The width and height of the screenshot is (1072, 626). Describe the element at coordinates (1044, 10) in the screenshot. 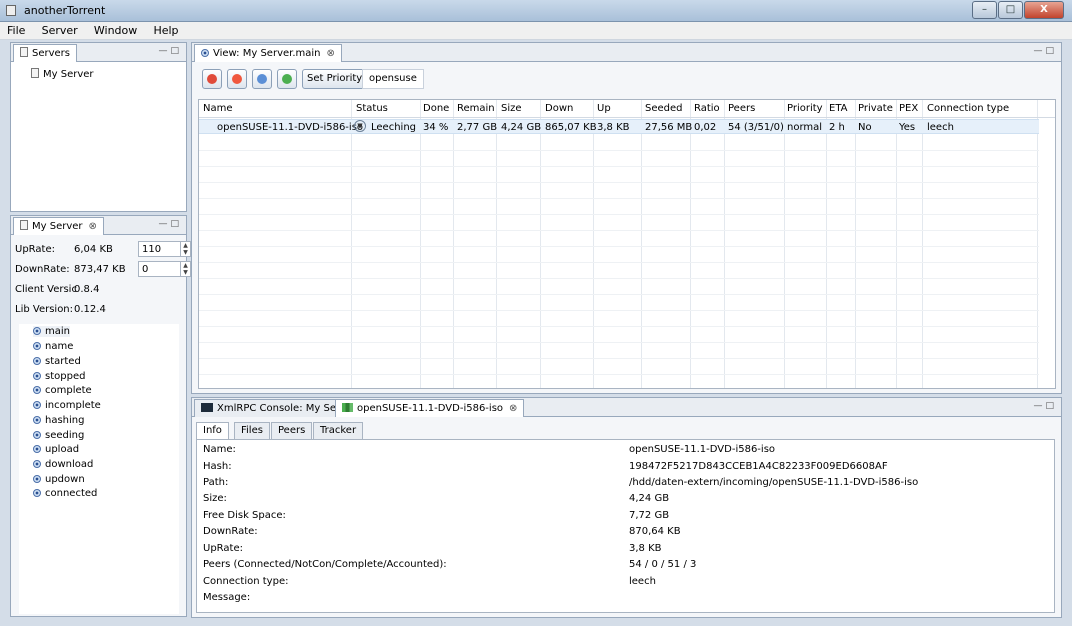

I see `close-button: X` at that location.